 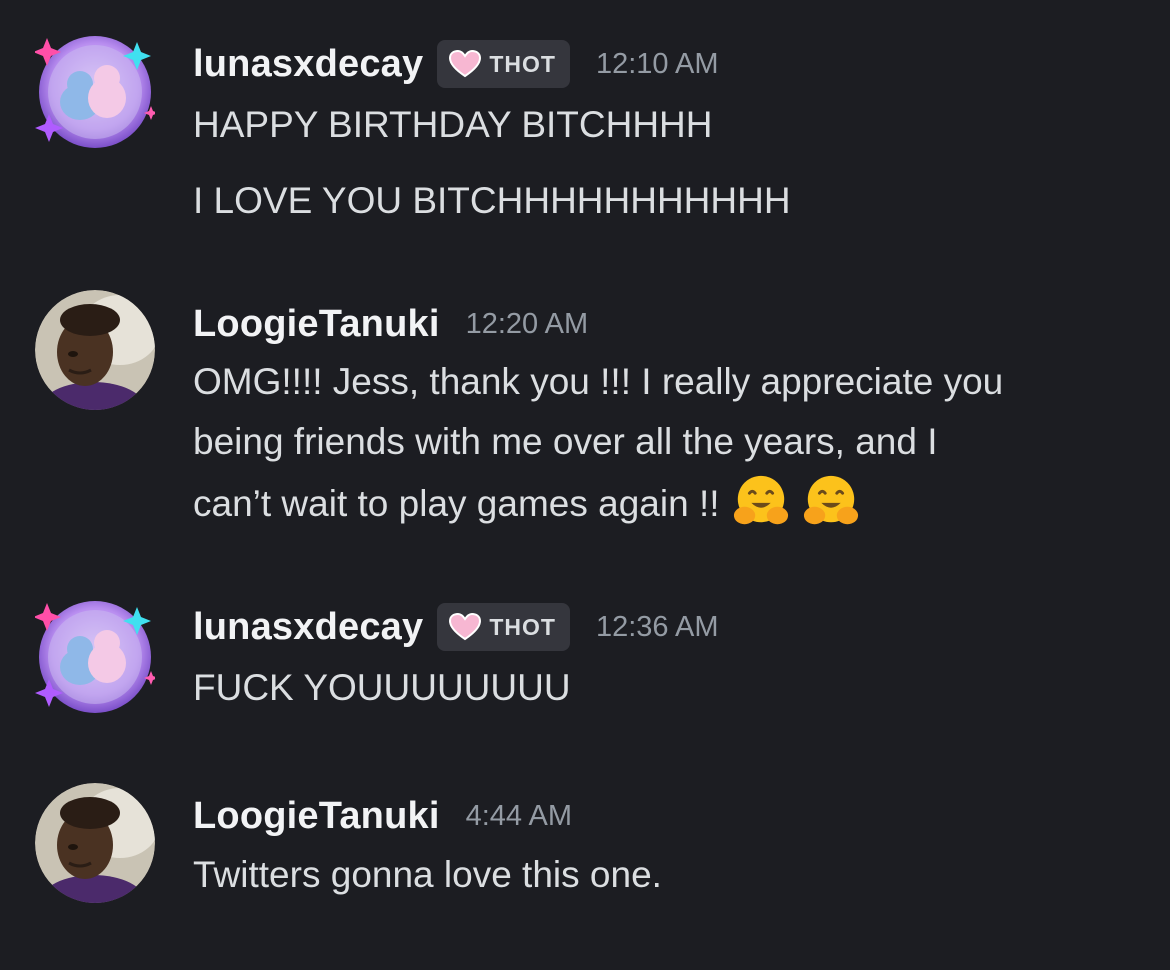 What do you see at coordinates (492, 200) in the screenshot?
I see `message-text: I LOVE YOU BITCHHHHHHHHHHH` at bounding box center [492, 200].